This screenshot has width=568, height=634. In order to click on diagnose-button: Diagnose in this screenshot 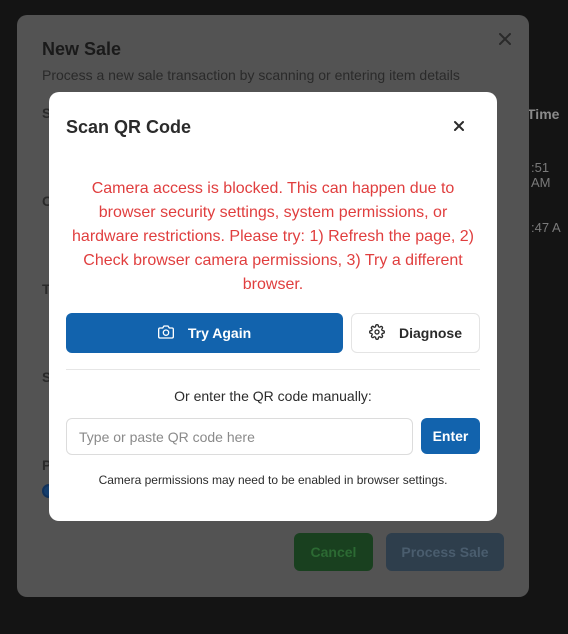, I will do `click(415, 333)`.